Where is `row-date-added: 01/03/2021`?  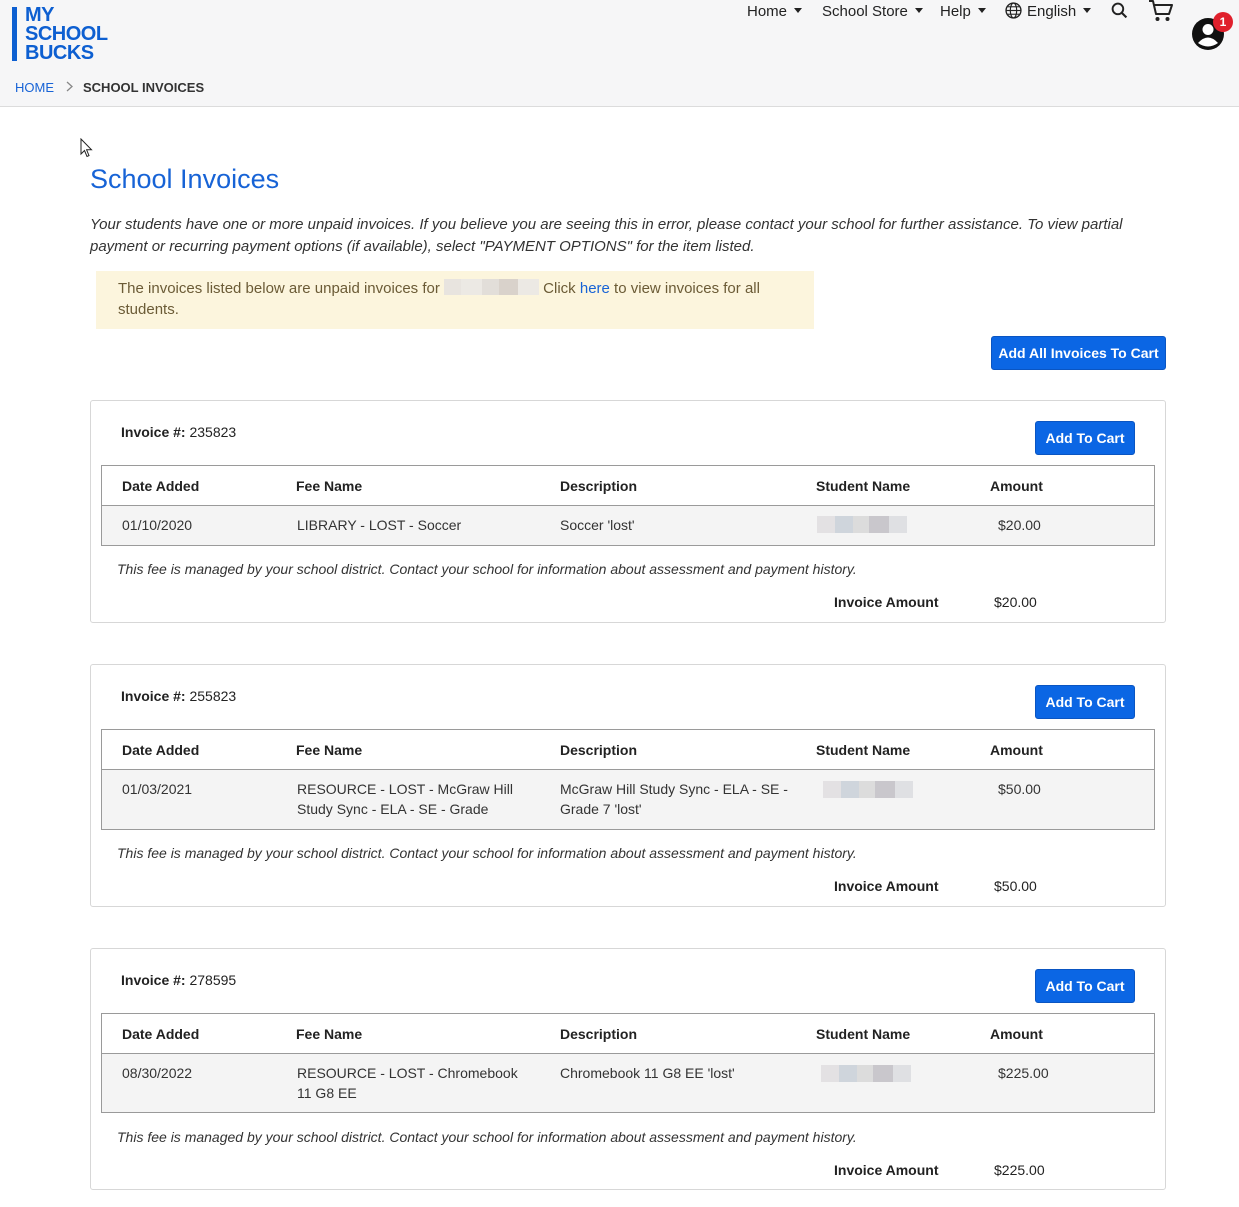 row-date-added: 01/03/2021 is located at coordinates (157, 789).